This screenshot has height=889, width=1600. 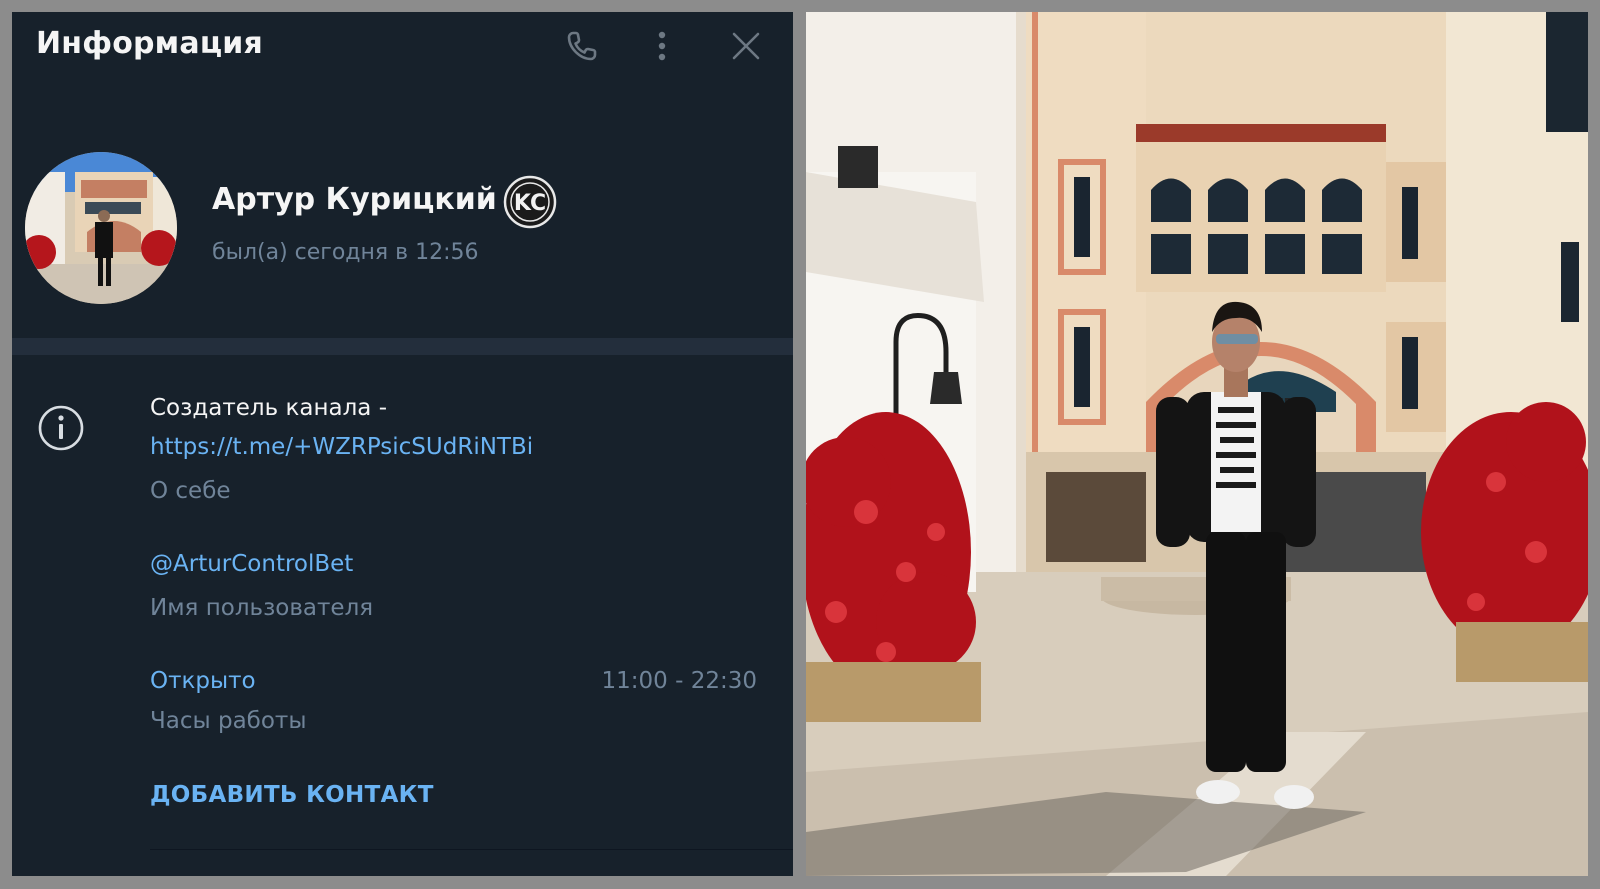 What do you see at coordinates (228, 721) in the screenshot?
I see `hours-caption: Часы работы` at bounding box center [228, 721].